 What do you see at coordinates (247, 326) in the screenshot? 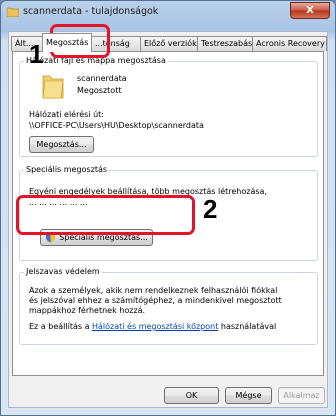
I see `password-change-suffix: használatával` at bounding box center [247, 326].